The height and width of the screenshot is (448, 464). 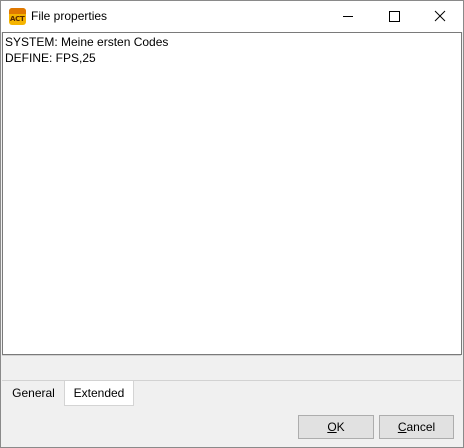 I want to click on close-icon, so click(x=440, y=16).